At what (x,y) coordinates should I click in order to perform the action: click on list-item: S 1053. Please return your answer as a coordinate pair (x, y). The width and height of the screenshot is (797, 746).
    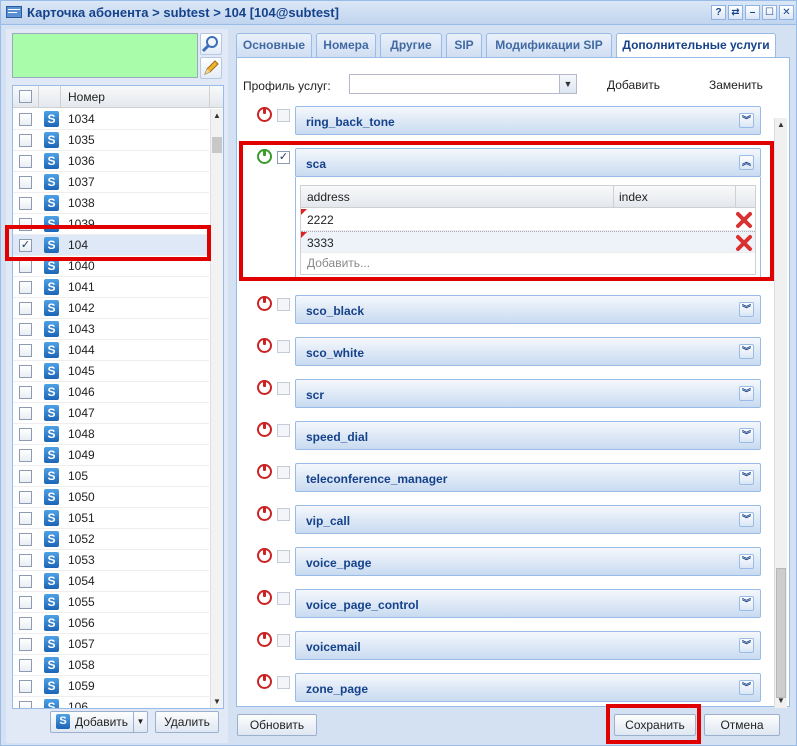
    Looking at the image, I should click on (111, 560).